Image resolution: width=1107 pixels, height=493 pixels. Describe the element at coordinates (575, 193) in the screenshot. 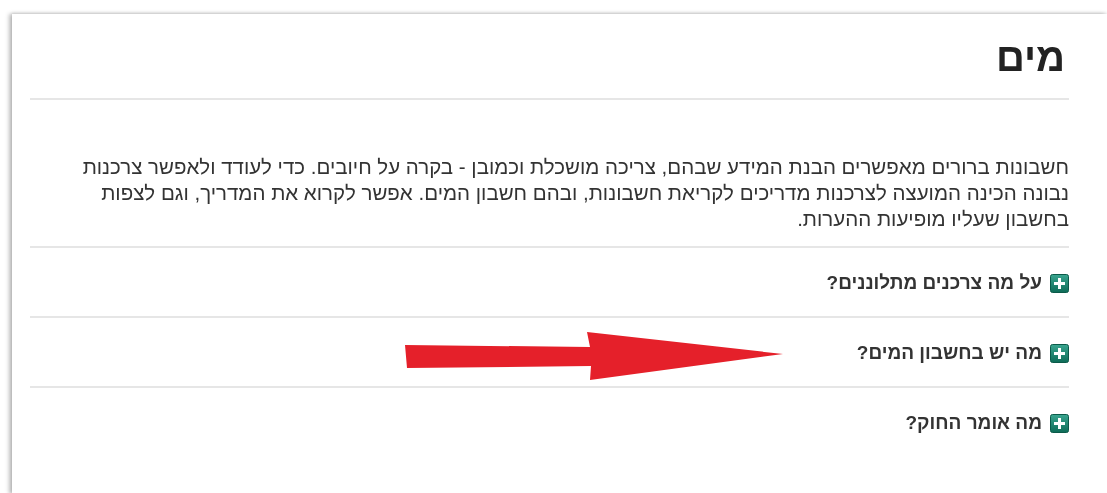

I see `intro-paragraph: חשבונות ברורים מאפשרים הבנת המידע שבהם, צריכה מושכלת וכמובן - בקרה על חיובים. כדי לעודד ולאפשר צרכנות נבונה הכינה המועצה לצרכנות מדריכים לקריאת חשבונות, ובהם חשבון המים. אפשר לקרוא את המדריך, וגם לצפות בחשבון שעליו מופיעות ההערות.` at that location.